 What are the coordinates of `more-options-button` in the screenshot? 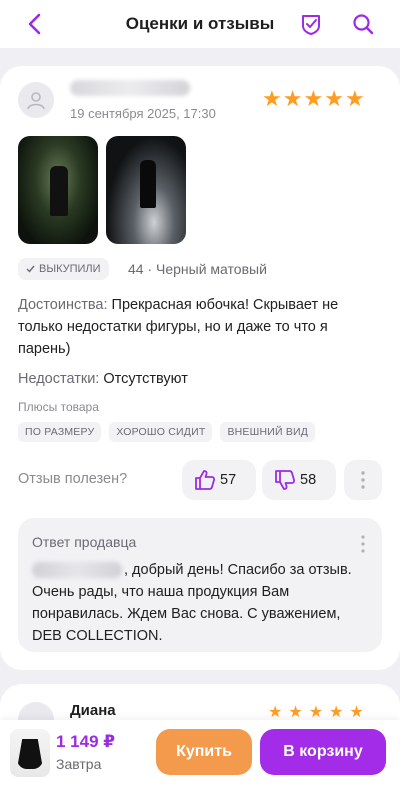 It's located at (363, 480).